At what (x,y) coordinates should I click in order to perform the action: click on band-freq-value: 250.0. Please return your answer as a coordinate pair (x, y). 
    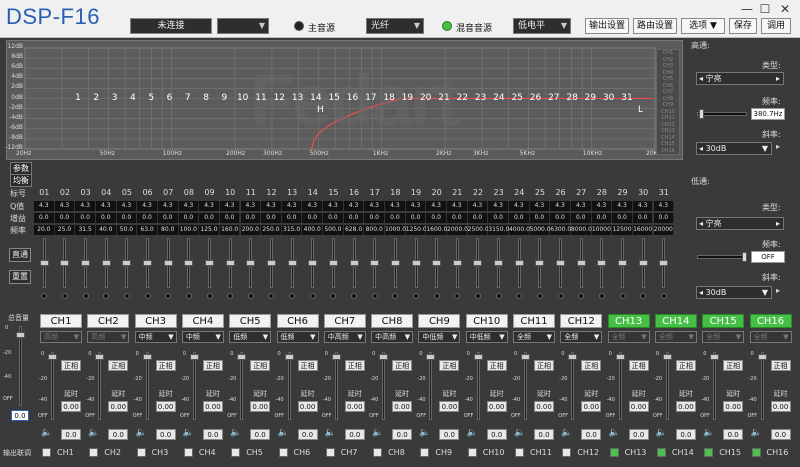
    Looking at the image, I should click on (271, 230).